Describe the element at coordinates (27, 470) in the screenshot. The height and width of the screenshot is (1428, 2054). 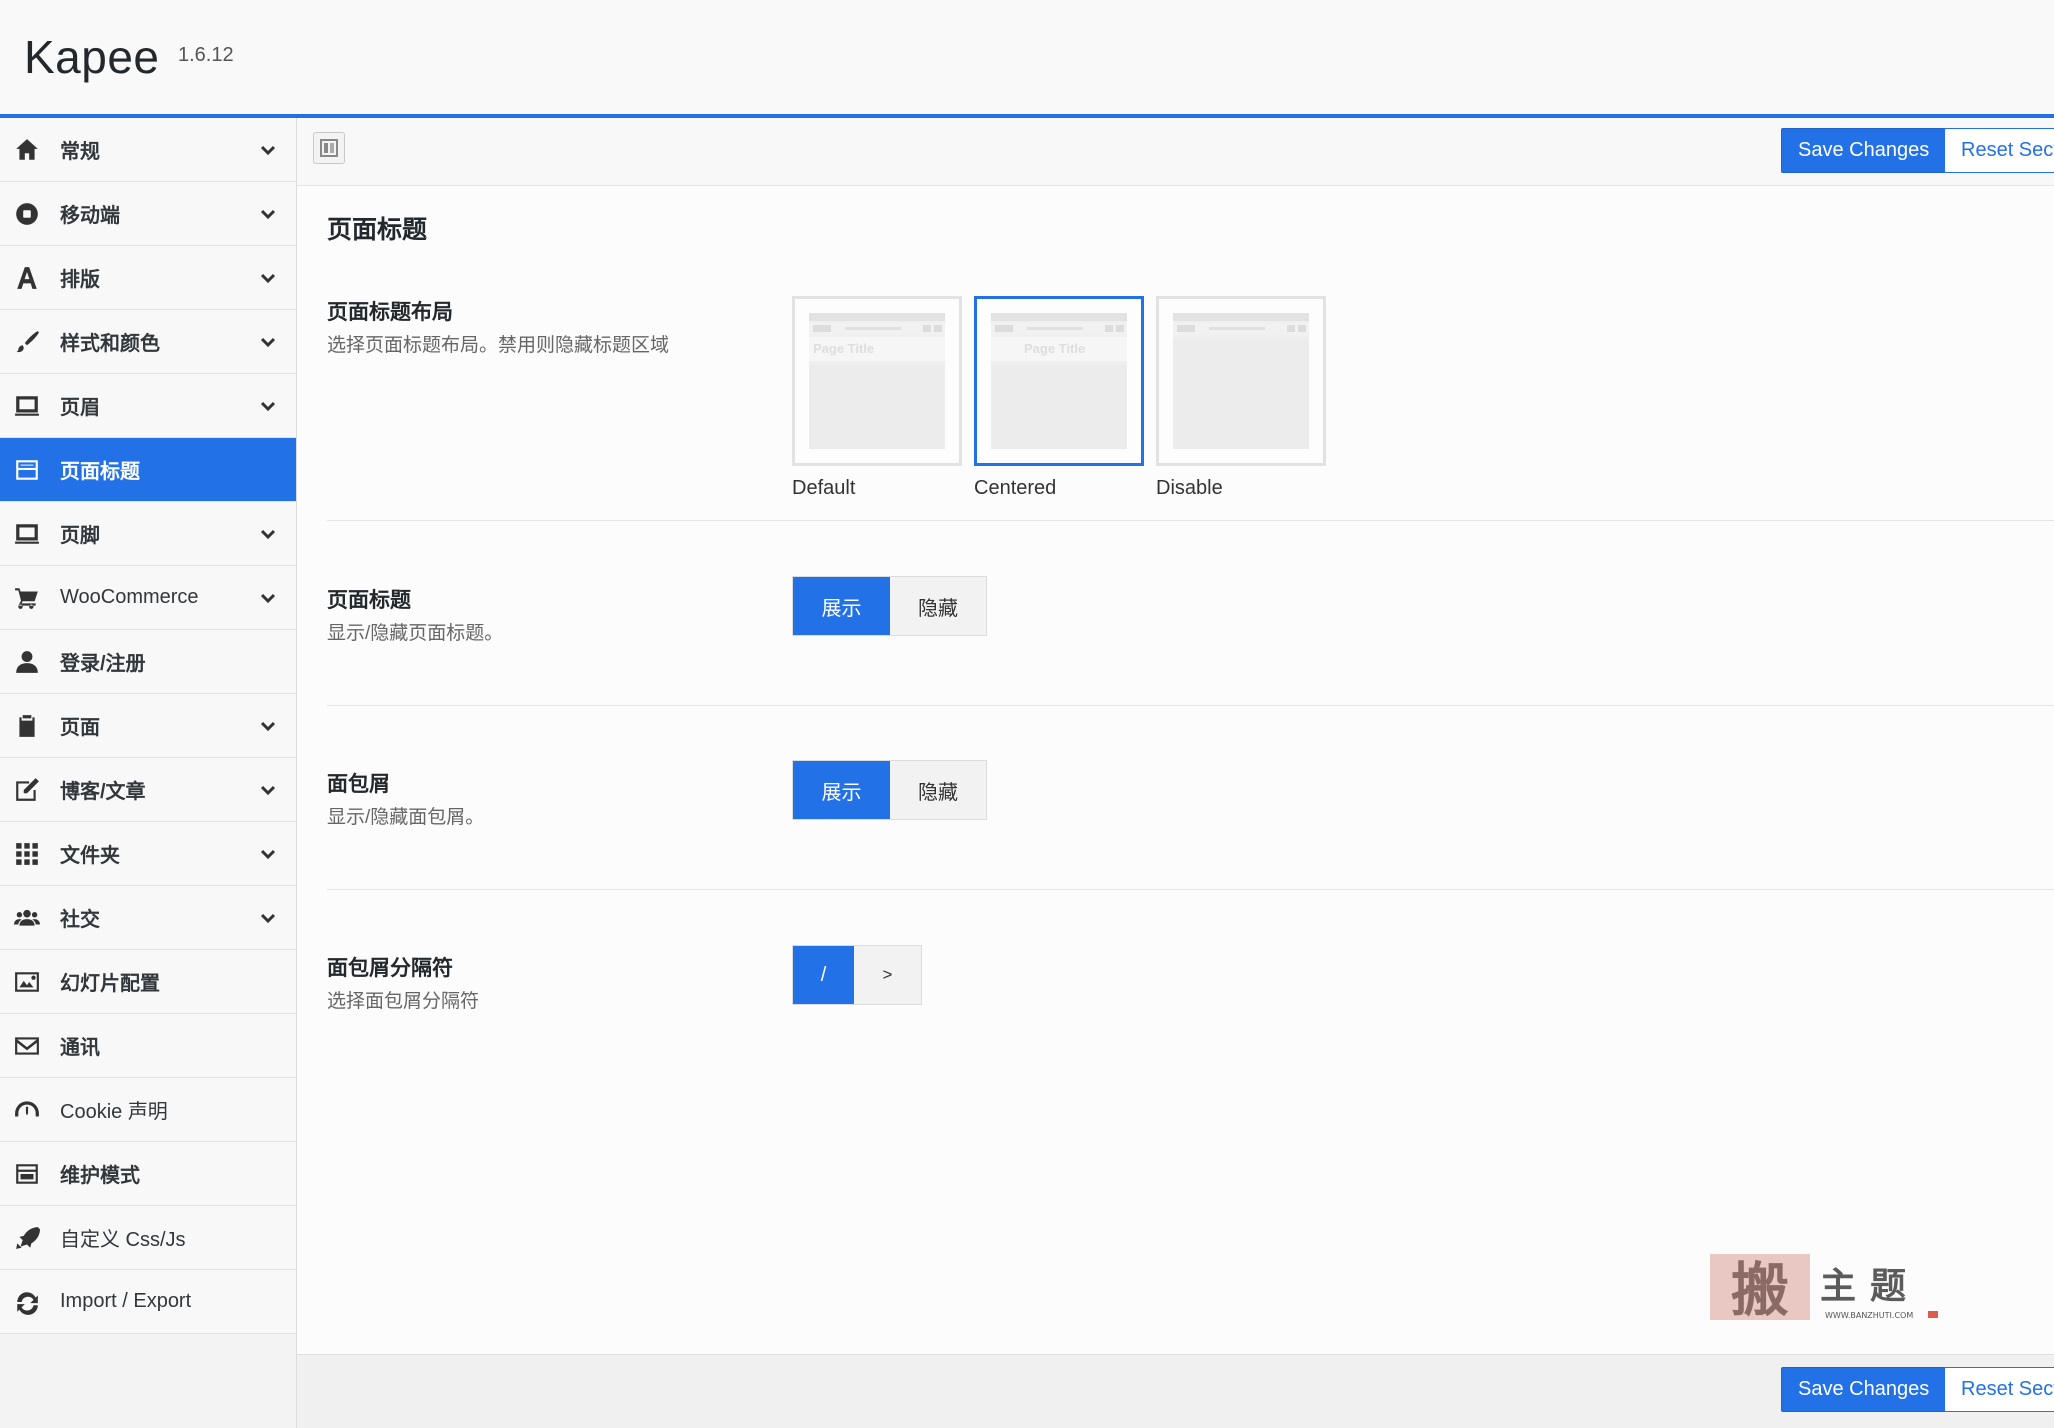
I see `page-title-icon` at that location.